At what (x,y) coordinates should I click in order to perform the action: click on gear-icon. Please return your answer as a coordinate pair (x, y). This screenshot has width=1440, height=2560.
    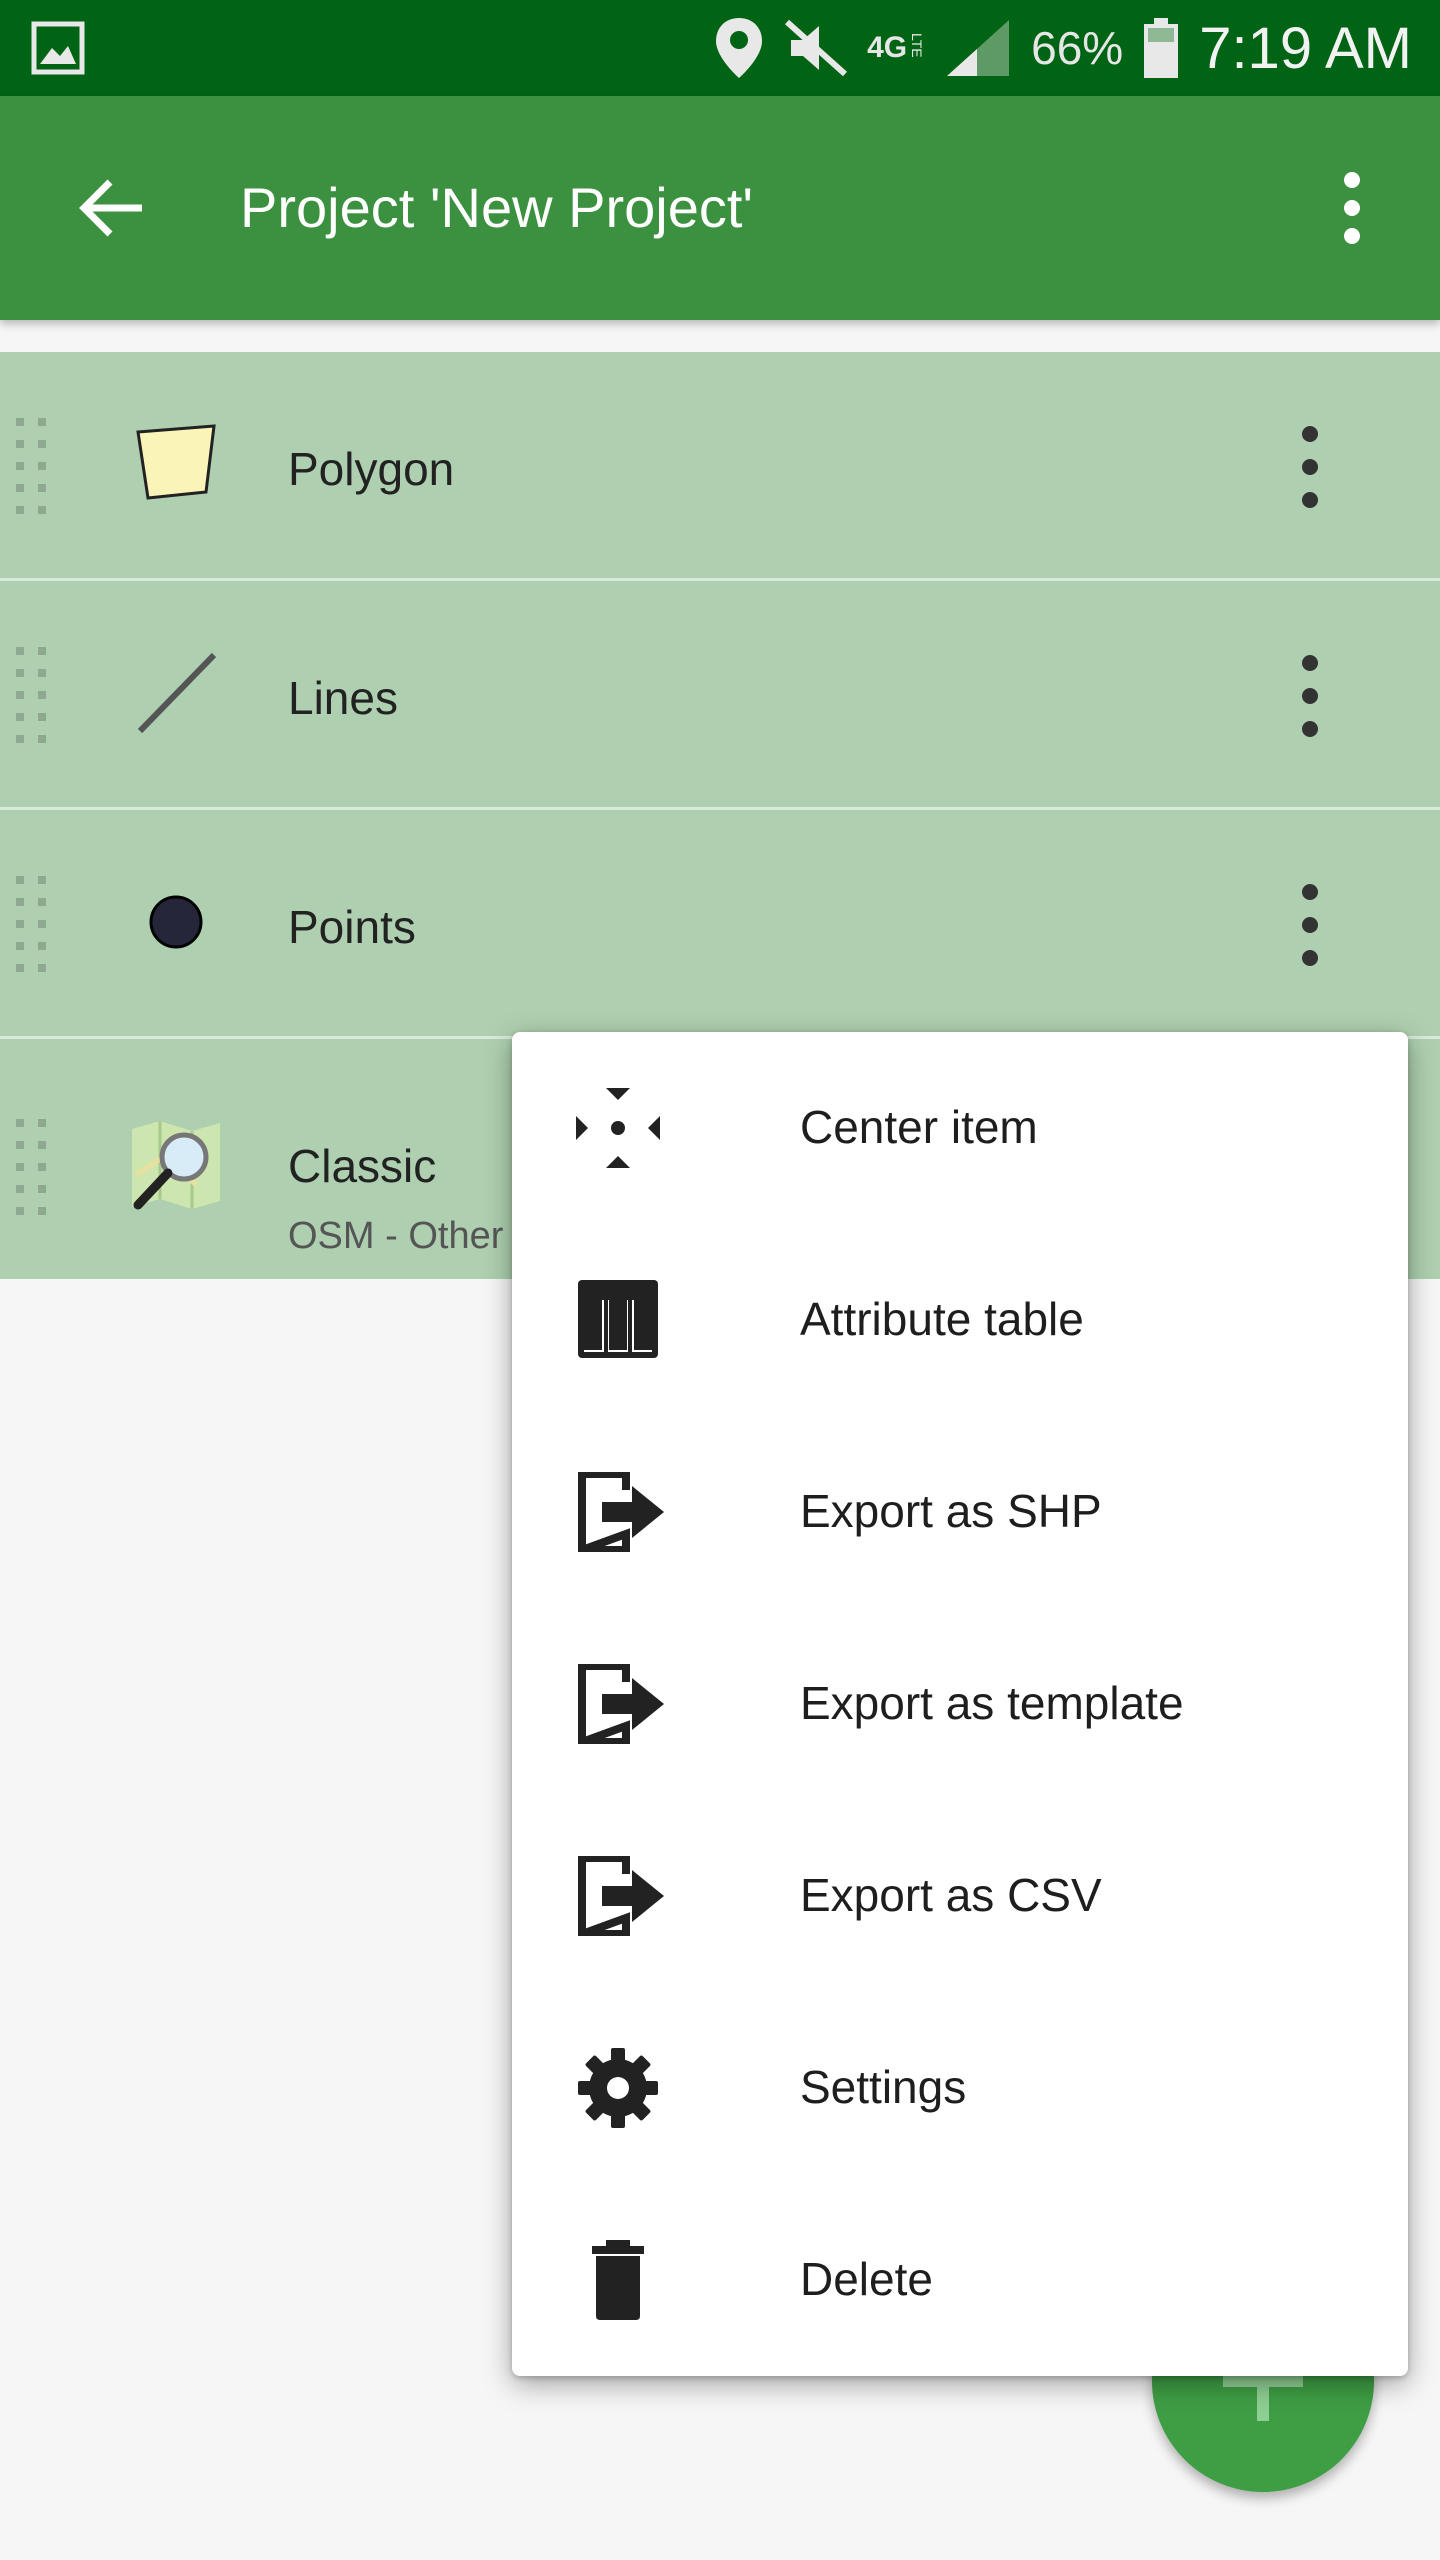
    Looking at the image, I should click on (618, 2088).